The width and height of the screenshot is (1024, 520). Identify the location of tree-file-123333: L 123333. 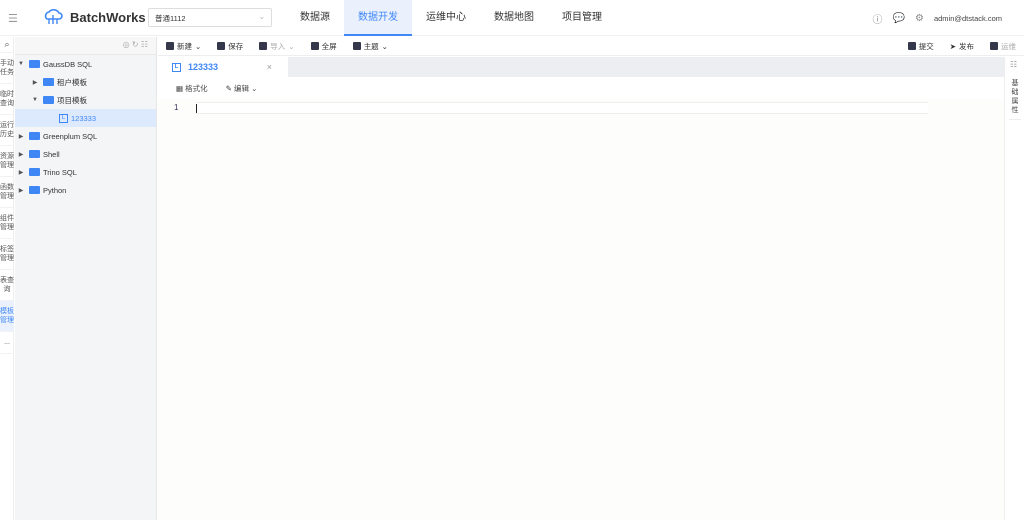
(85, 118).